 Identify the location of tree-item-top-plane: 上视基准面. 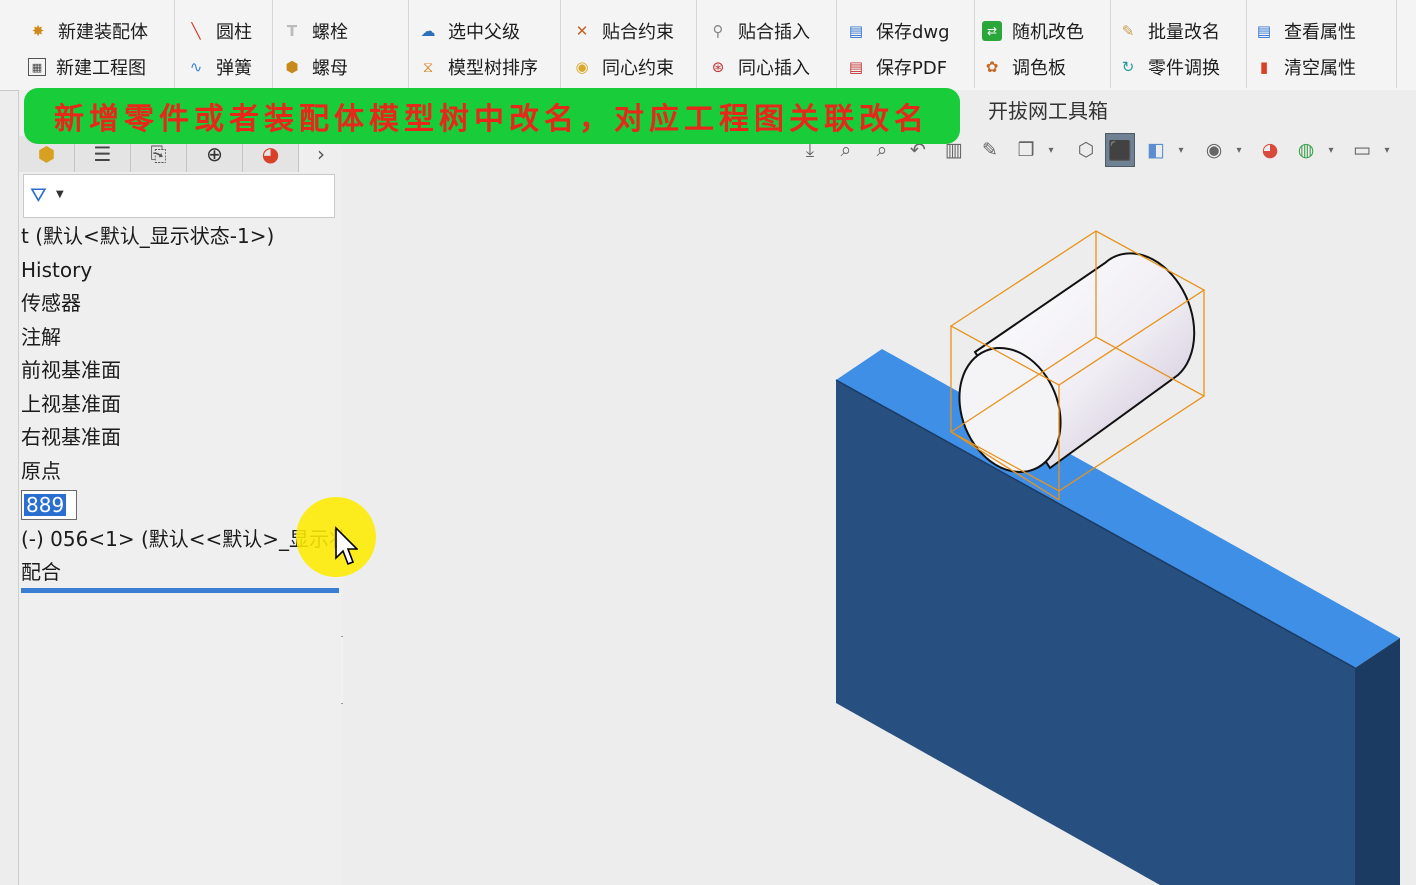
(71, 404).